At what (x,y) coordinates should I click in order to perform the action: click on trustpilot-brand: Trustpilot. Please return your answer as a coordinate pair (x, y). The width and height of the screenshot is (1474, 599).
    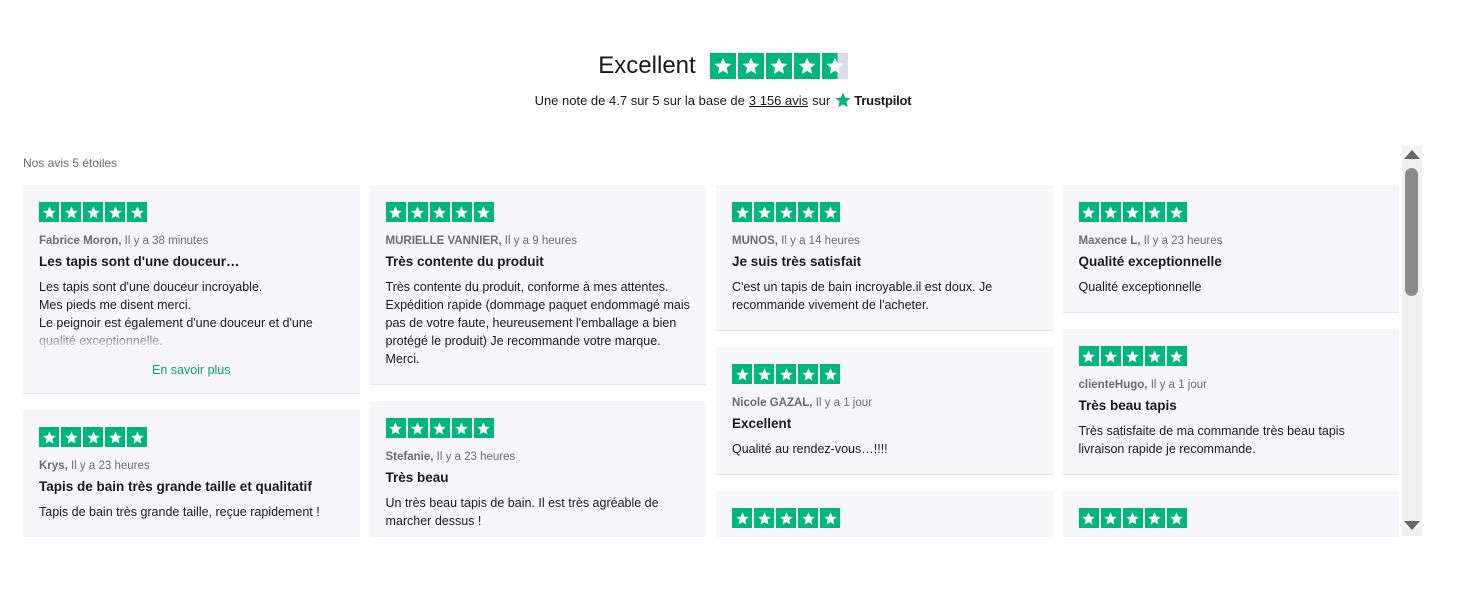
    Looking at the image, I should click on (883, 100).